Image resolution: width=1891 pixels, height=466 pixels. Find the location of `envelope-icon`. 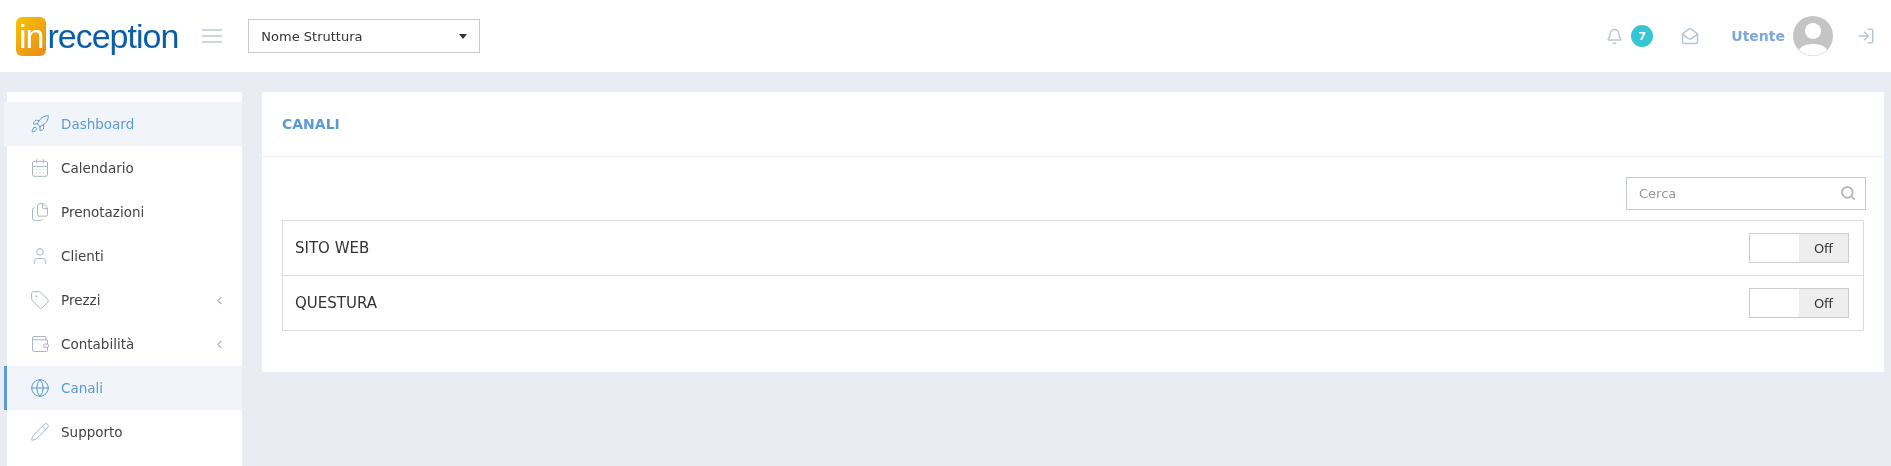

envelope-icon is located at coordinates (1690, 36).